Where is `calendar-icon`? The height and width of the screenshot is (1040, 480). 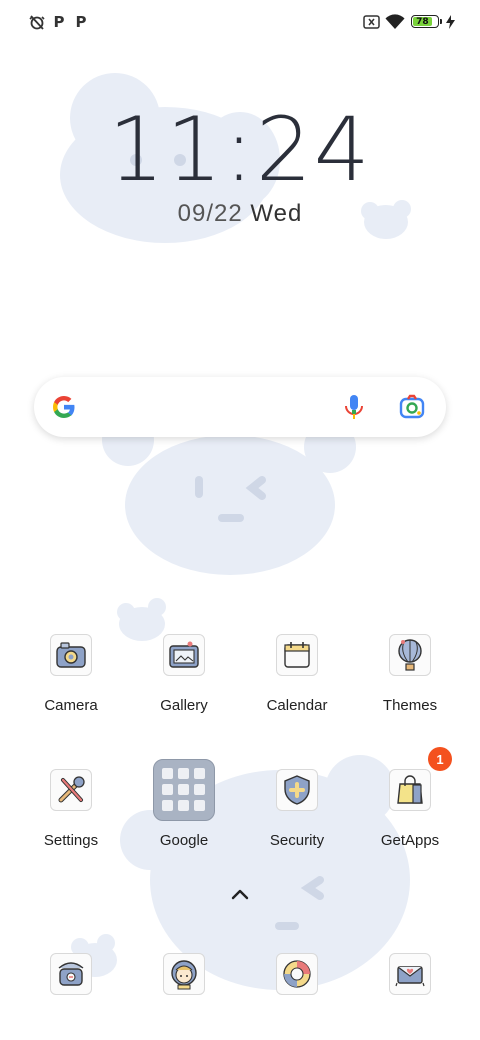 calendar-icon is located at coordinates (297, 655).